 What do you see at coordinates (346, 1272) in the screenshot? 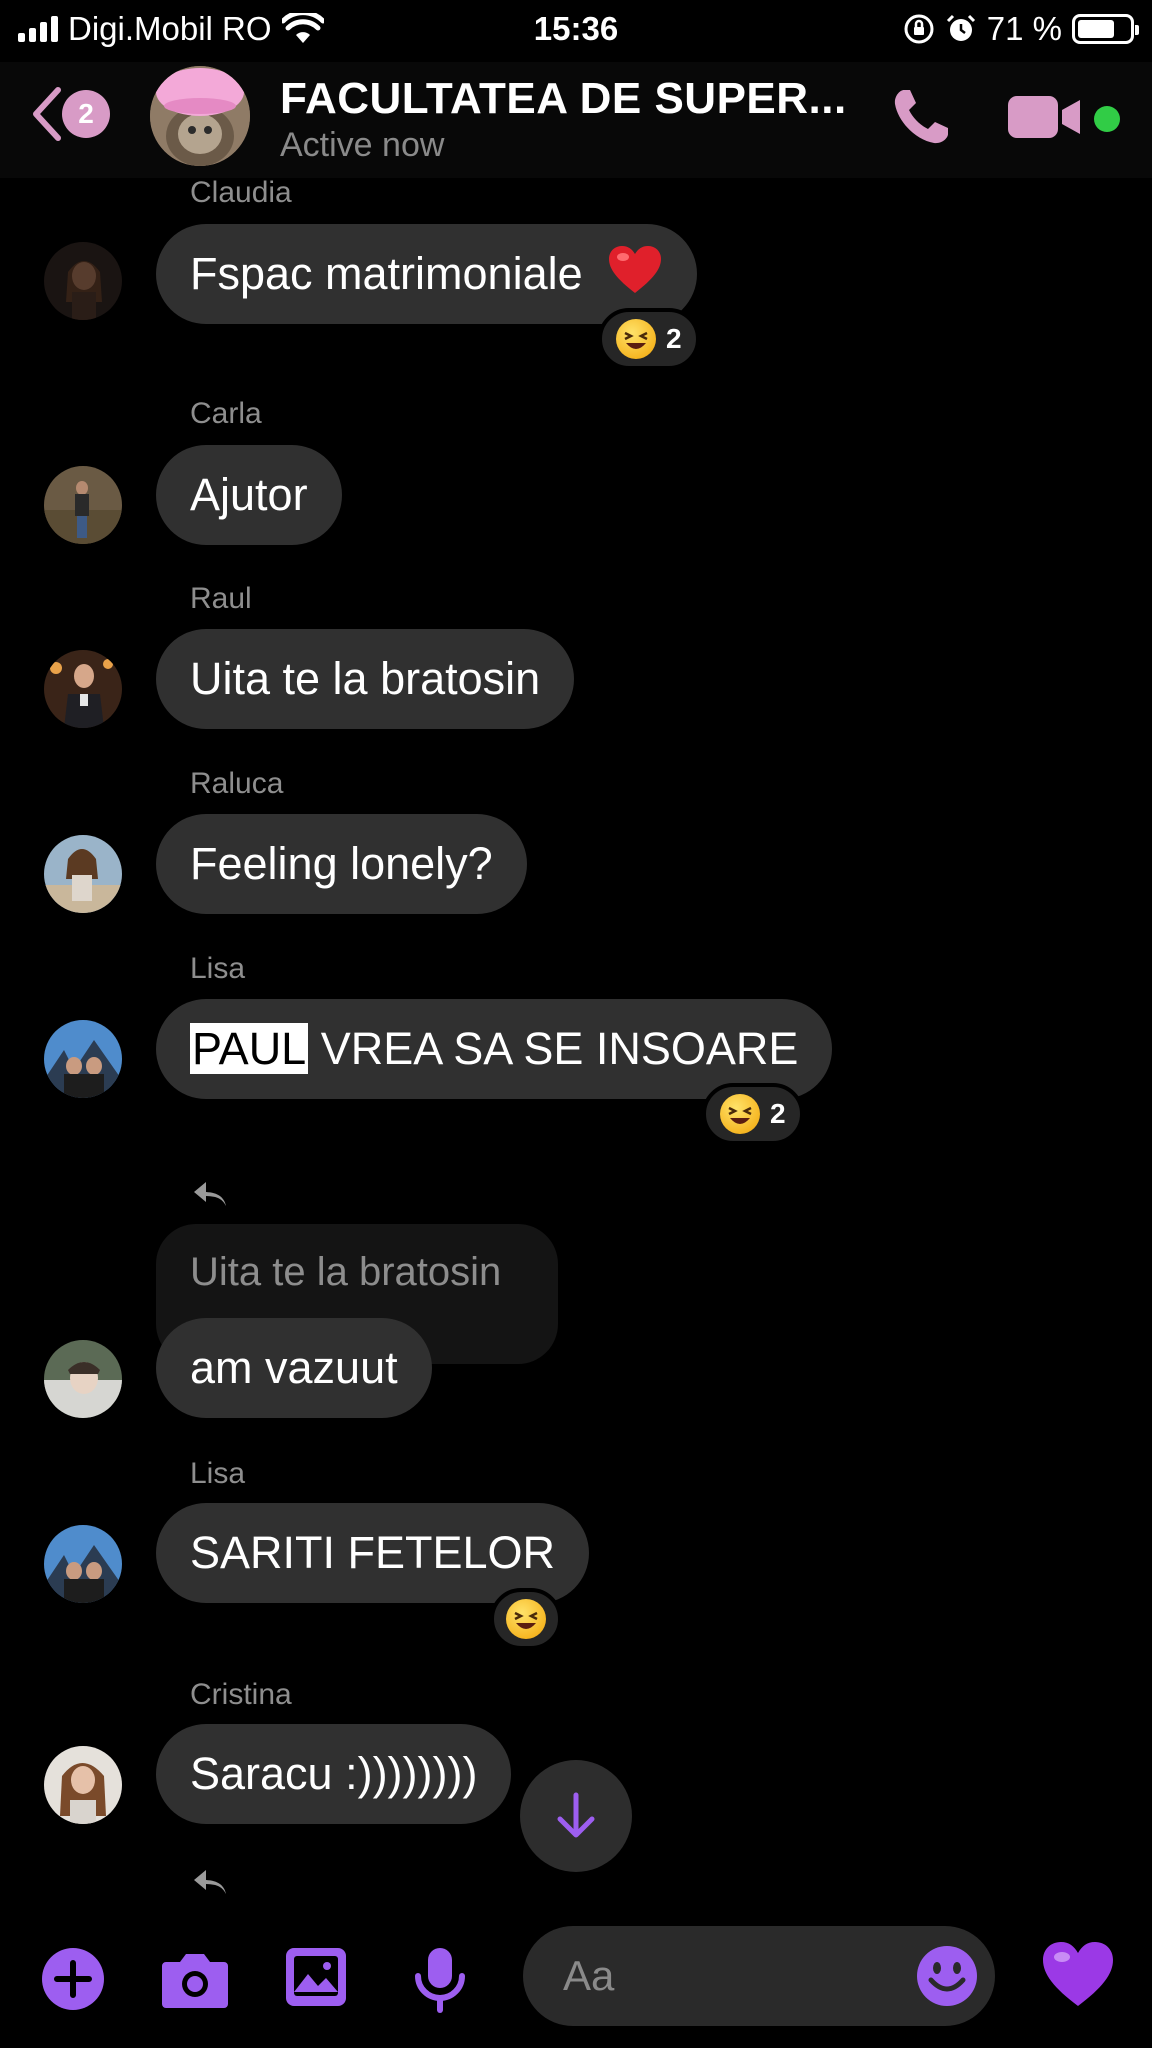
I see `quoted-text: Uita te la bratosin` at bounding box center [346, 1272].